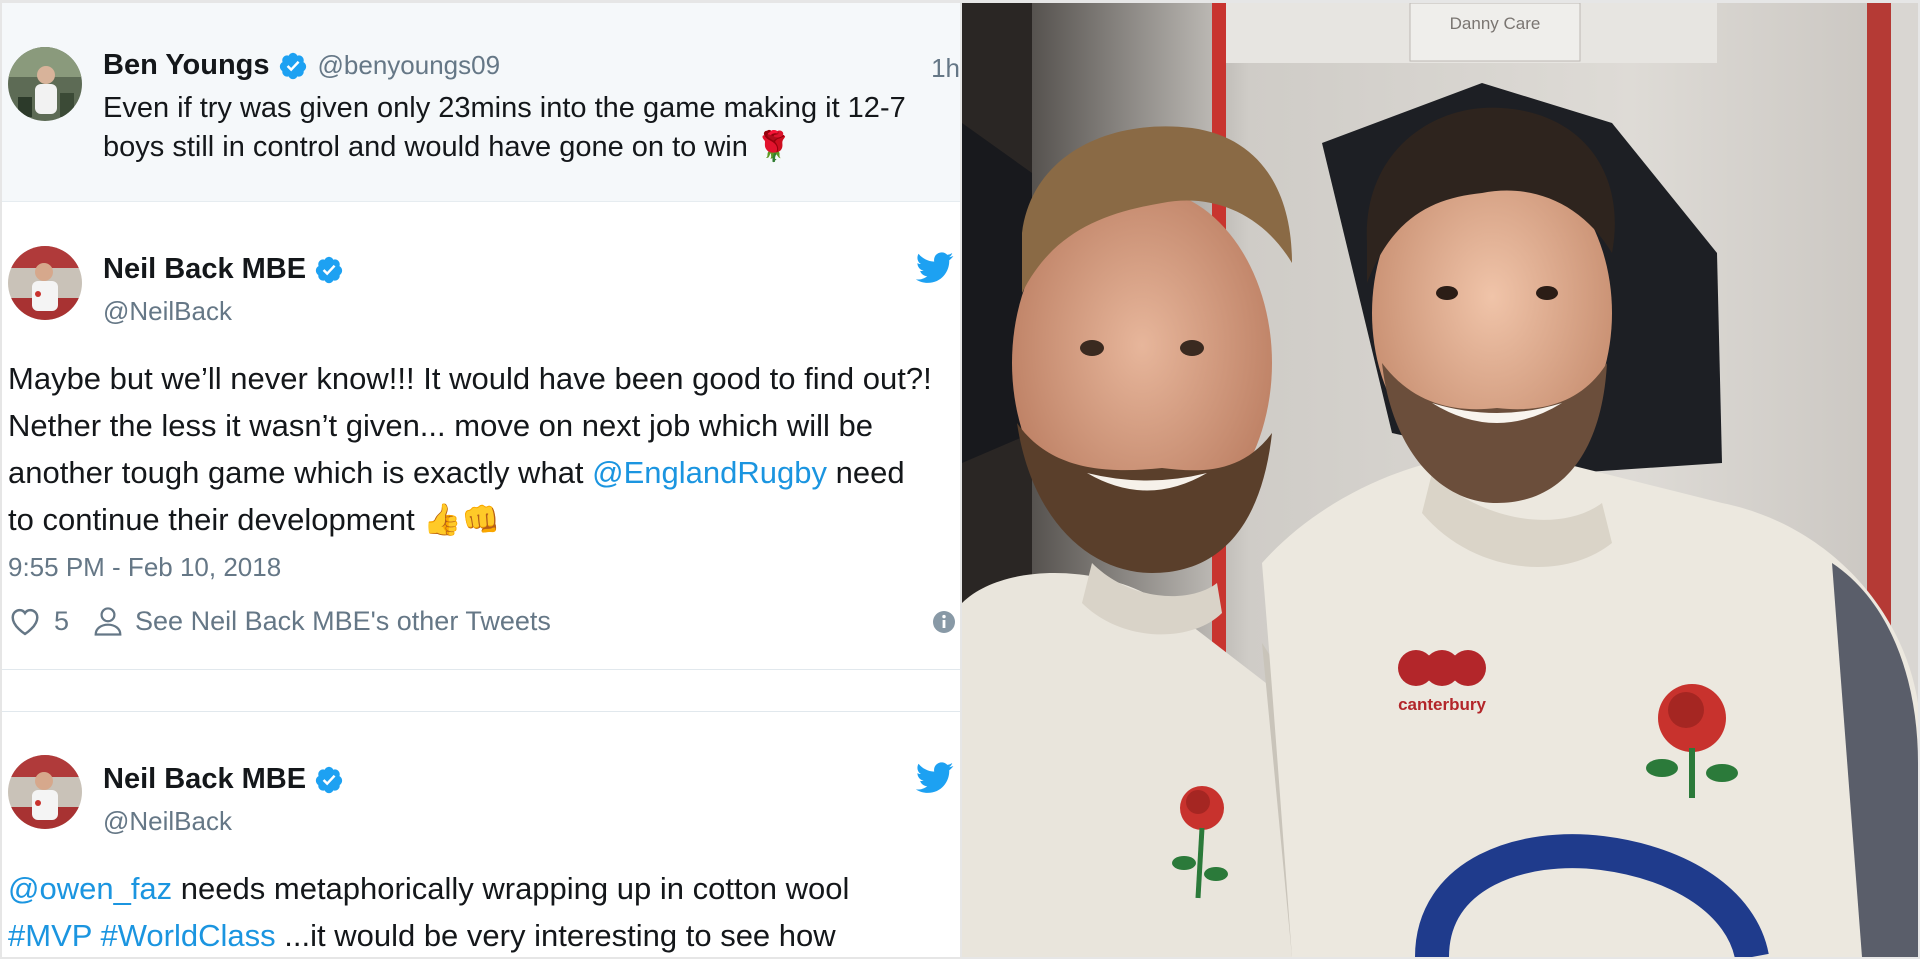 This screenshot has height=959, width=1920. I want to click on hashtag-link: #MVP, so click(50, 935).